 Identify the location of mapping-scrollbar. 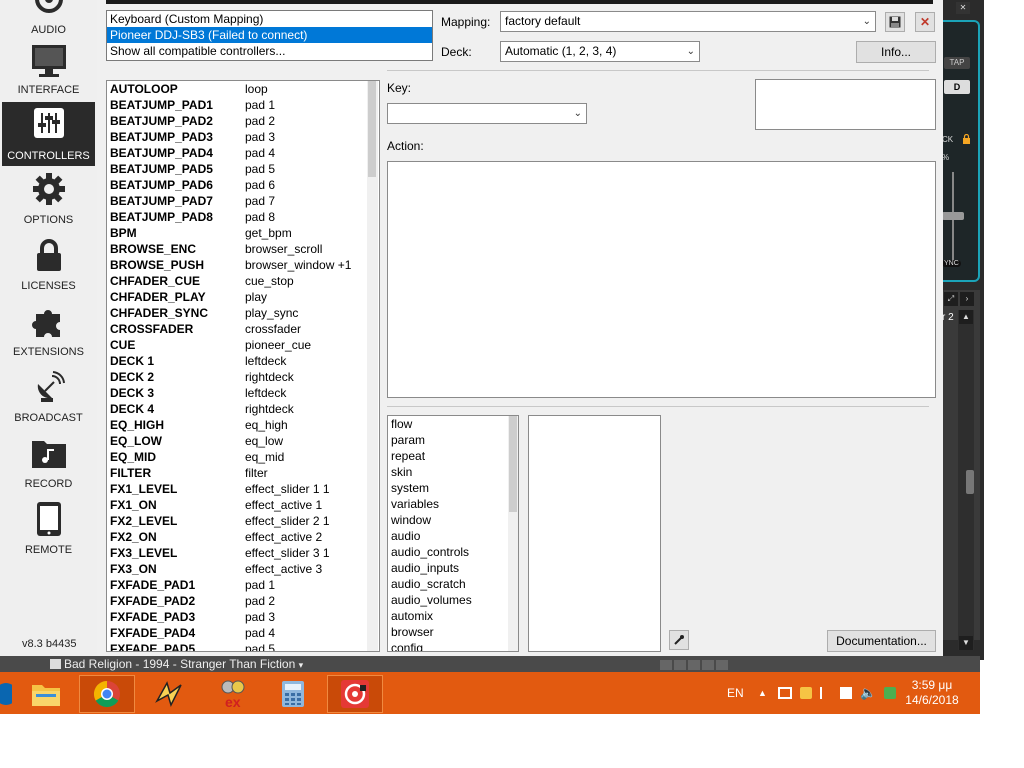
(372, 366).